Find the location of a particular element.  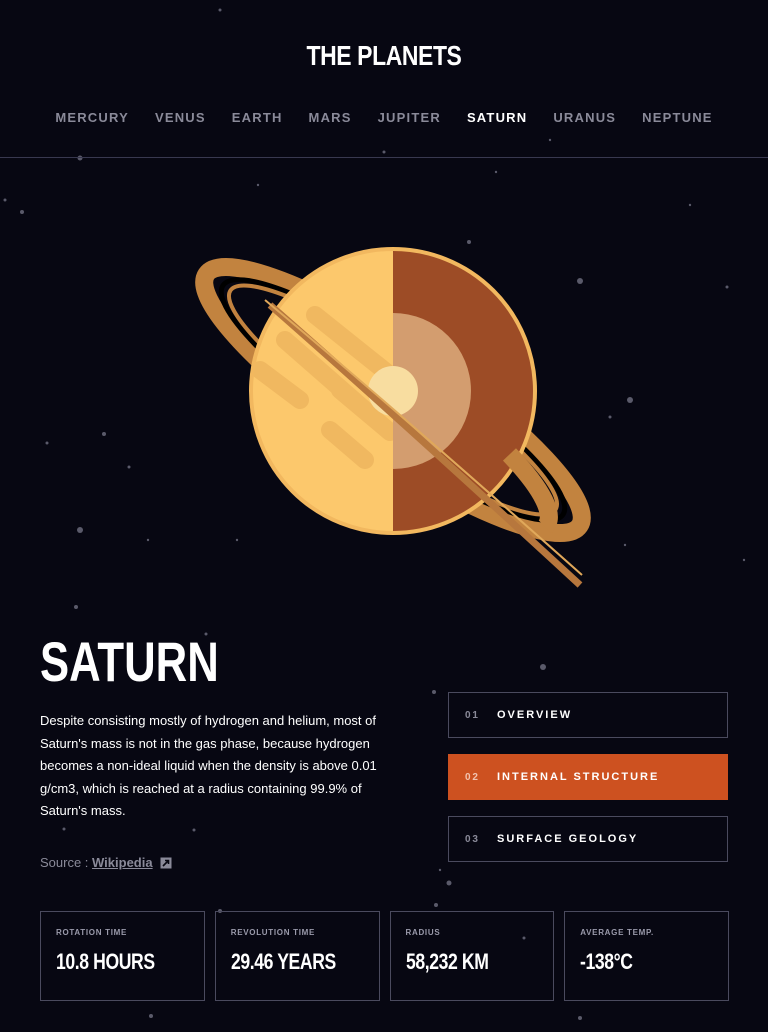

tab-internal-structure: 02 INTERNAL STRUCTURE is located at coordinates (588, 777).